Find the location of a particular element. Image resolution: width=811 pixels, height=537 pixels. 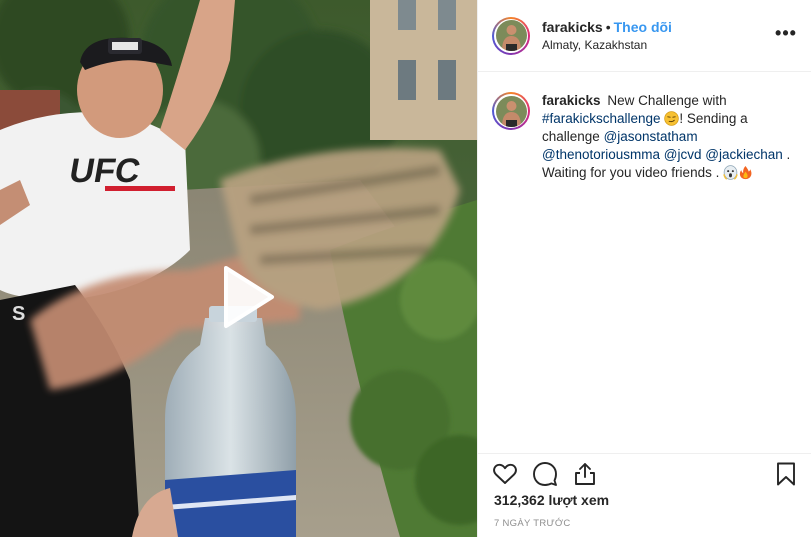

comment-button is located at coordinates (545, 474).